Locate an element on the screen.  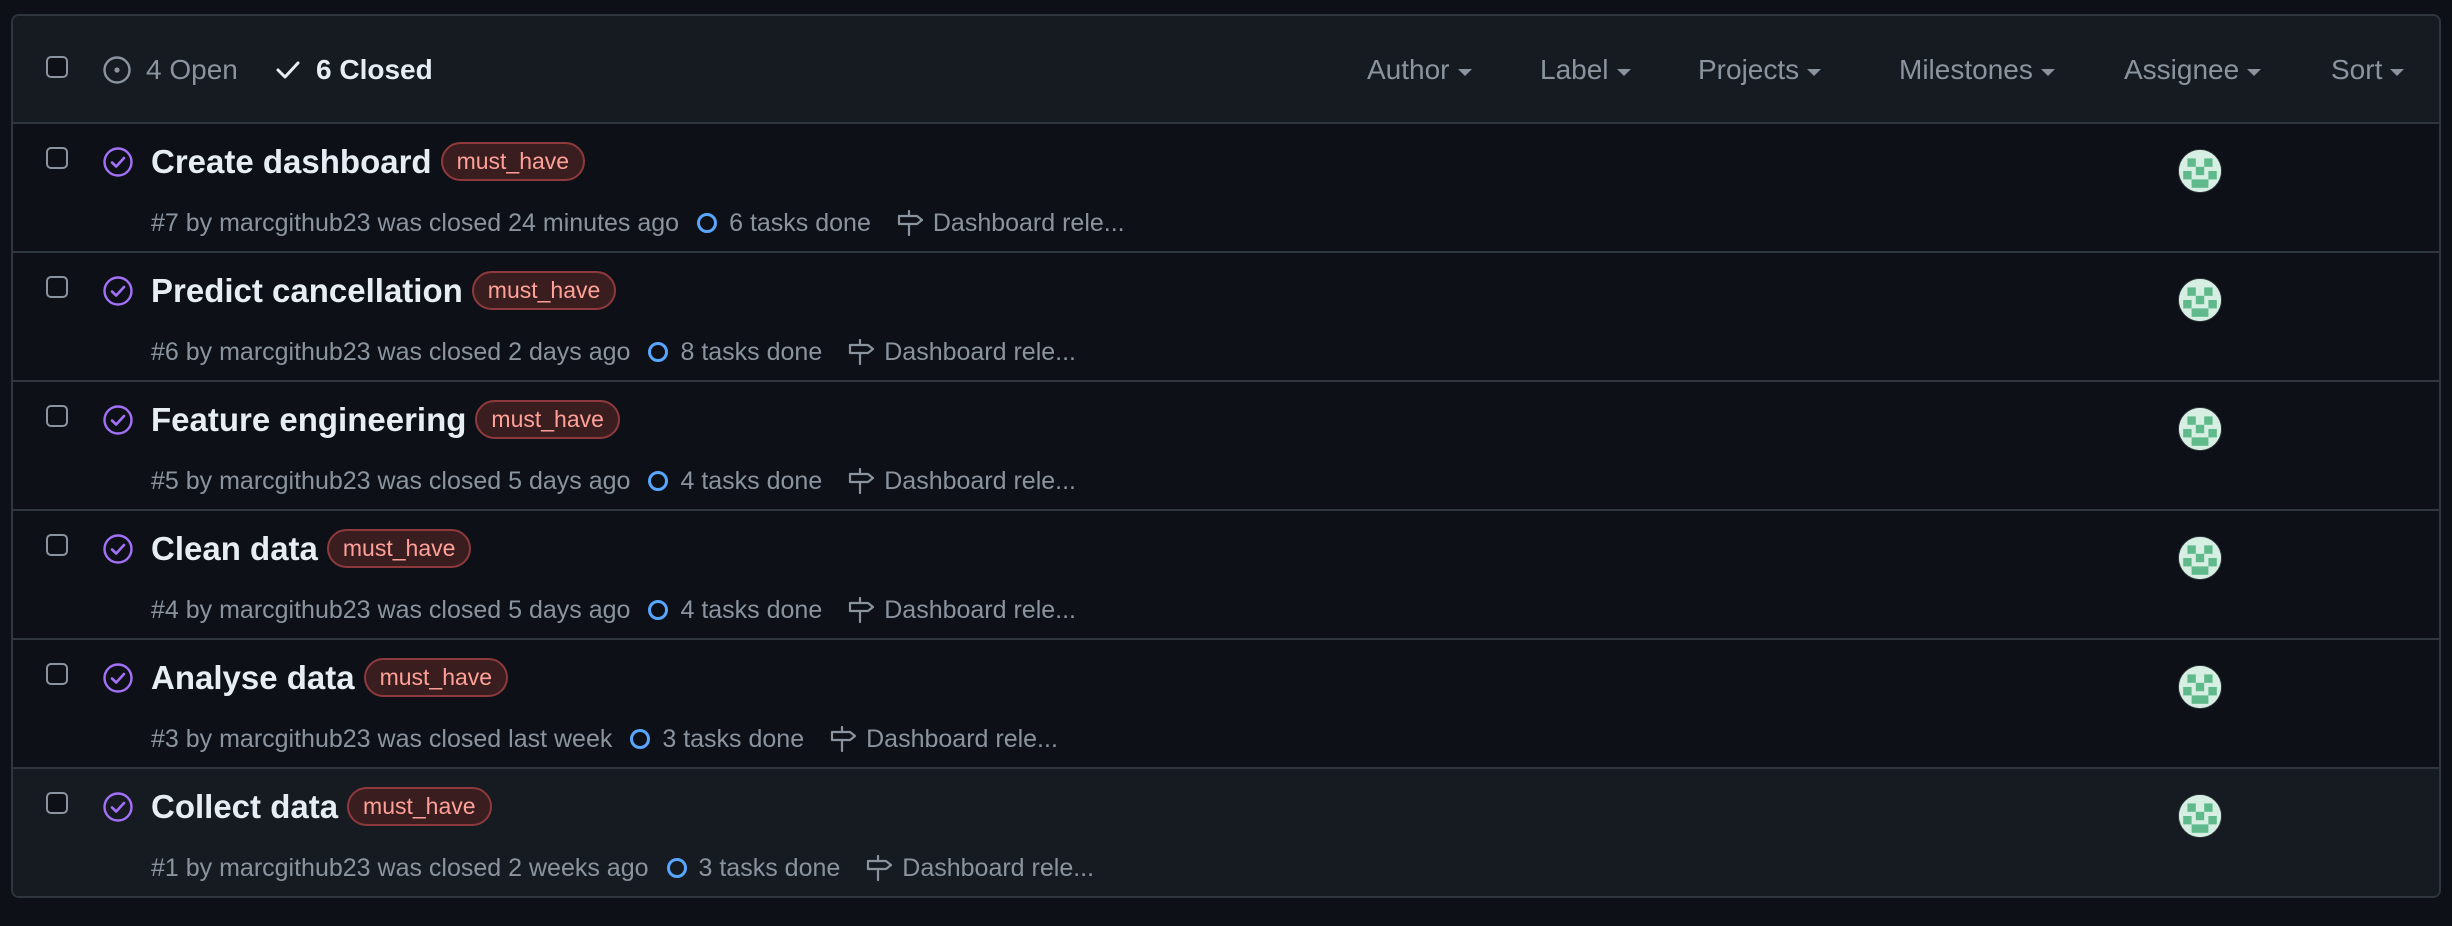
task-progress-label: 8 tasks done is located at coordinates (751, 351).